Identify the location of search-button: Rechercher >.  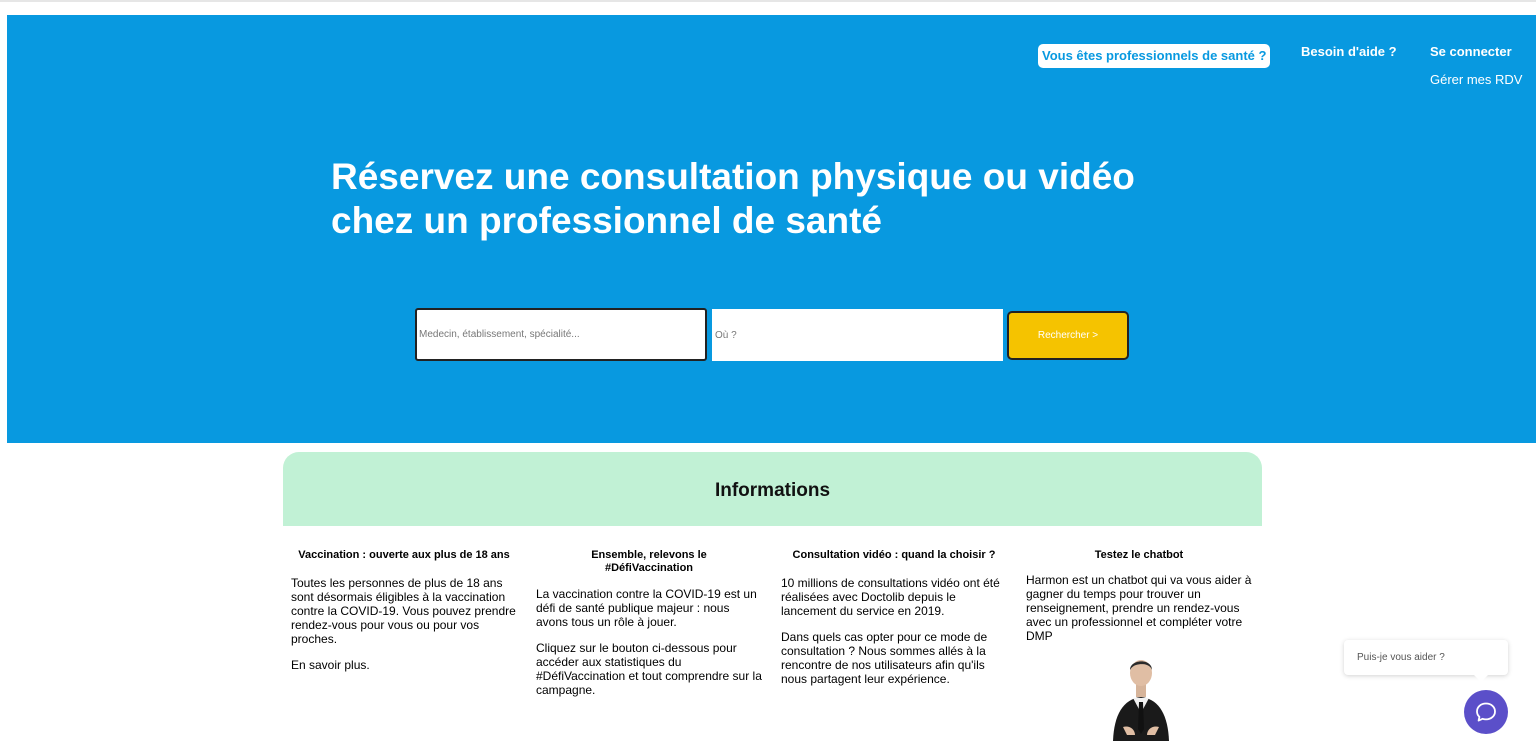
(1068, 335).